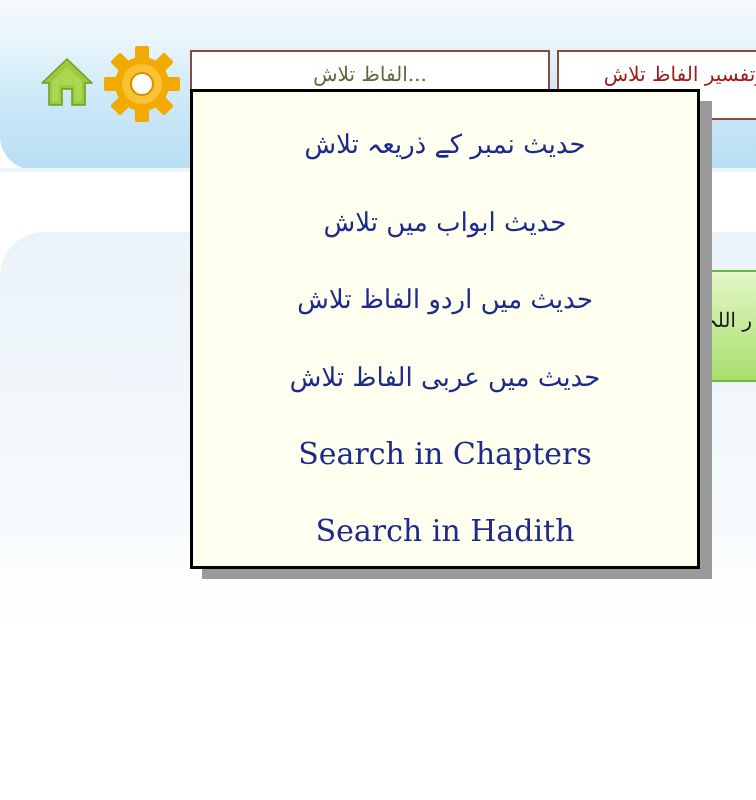  Describe the element at coordinates (445, 532) in the screenshot. I see `menu-item-search-in-hadith: Search in Hadith` at that location.